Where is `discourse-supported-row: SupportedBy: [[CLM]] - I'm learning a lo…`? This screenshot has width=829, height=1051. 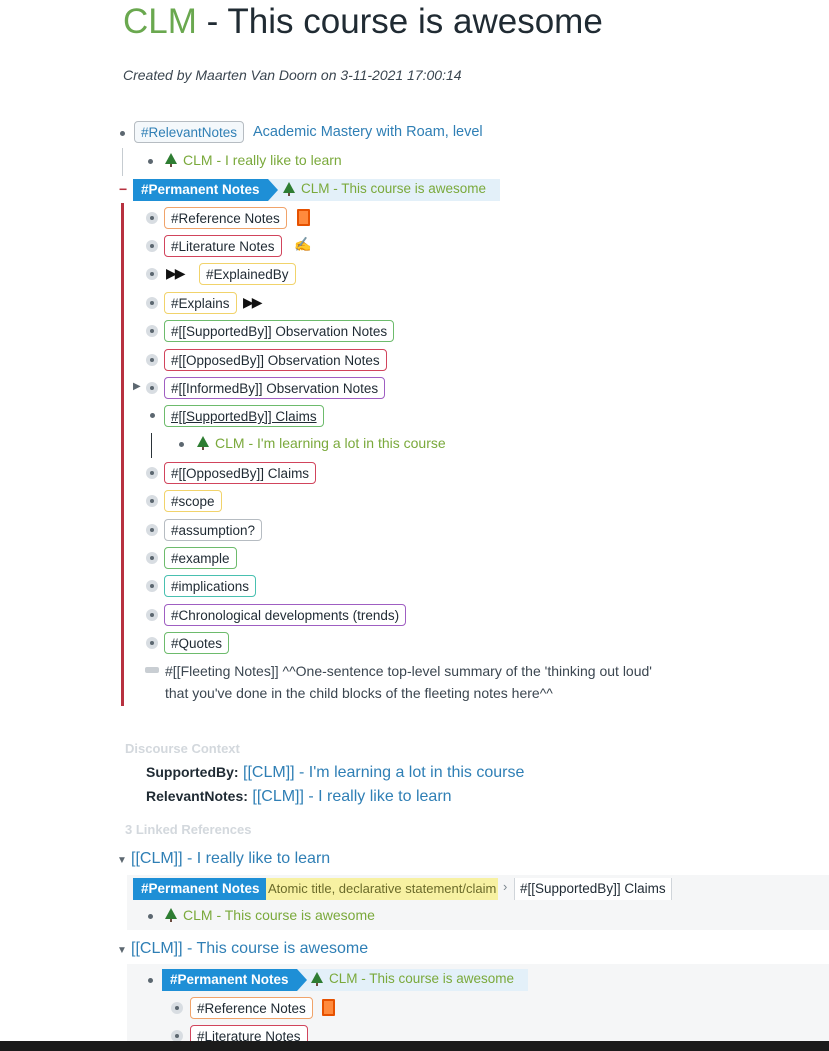
discourse-supported-row: SupportedBy: [[CLM]] - I'm learning a lo… is located at coordinates (335, 773).